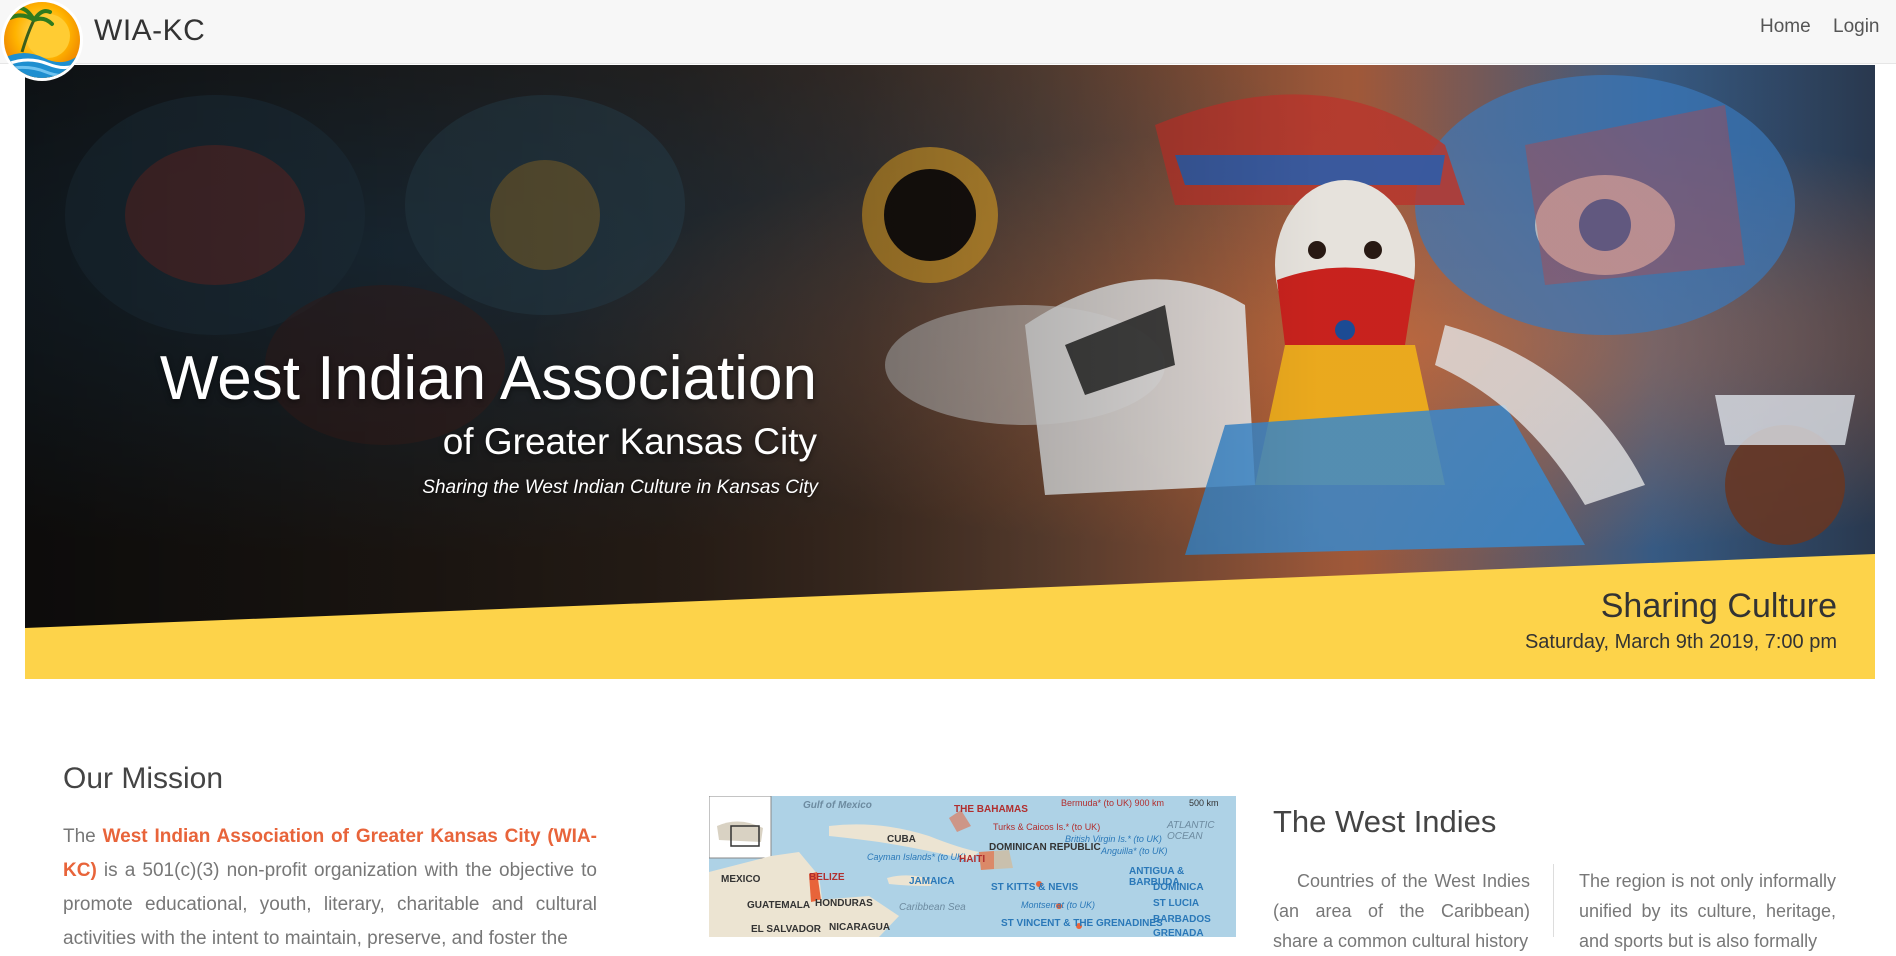 This screenshot has height=956, width=1896. I want to click on wia-kc-logo, so click(42, 40).